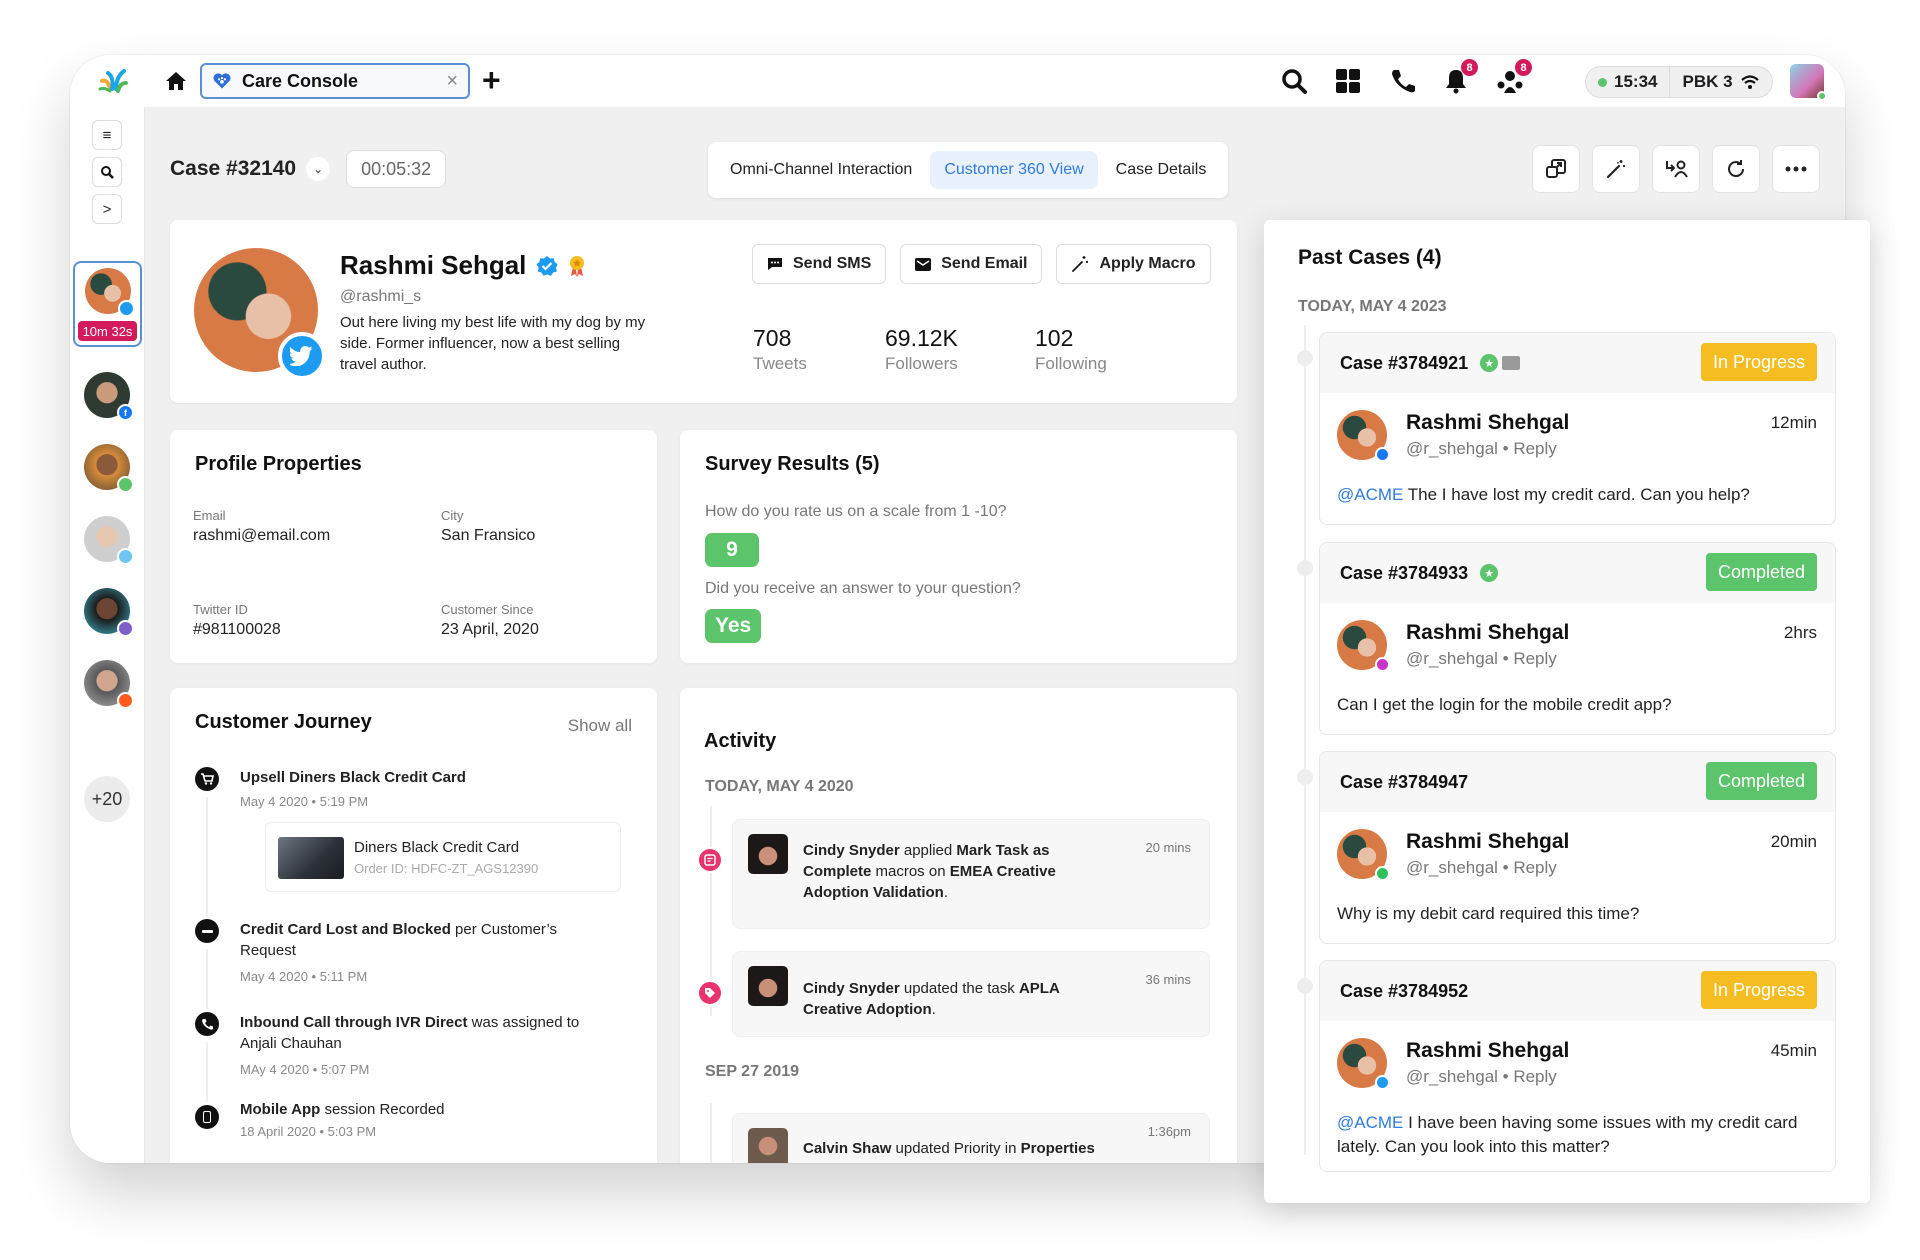  I want to click on popout-button, so click(1556, 169).